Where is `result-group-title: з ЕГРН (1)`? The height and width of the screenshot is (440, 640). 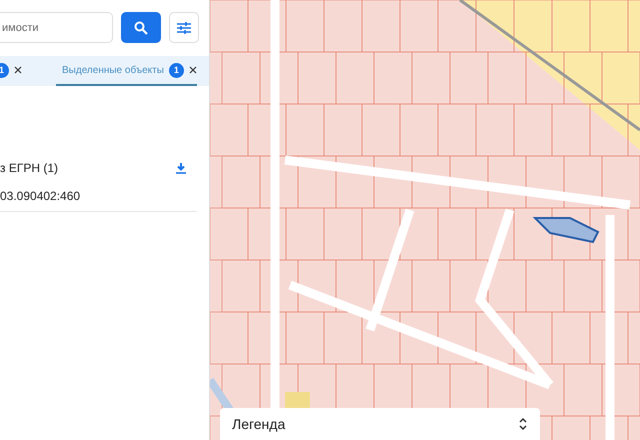
result-group-title: з ЕГРН (1) is located at coordinates (29, 168).